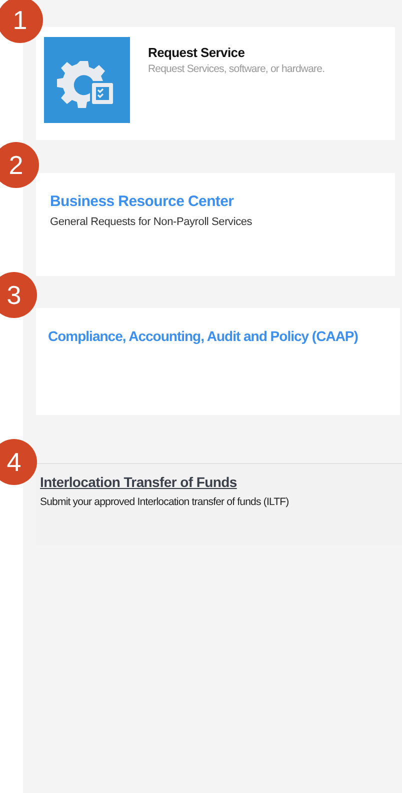 The image size is (402, 793). Describe the element at coordinates (21, 21) in the screenshot. I see `callout-badge: 1` at that location.